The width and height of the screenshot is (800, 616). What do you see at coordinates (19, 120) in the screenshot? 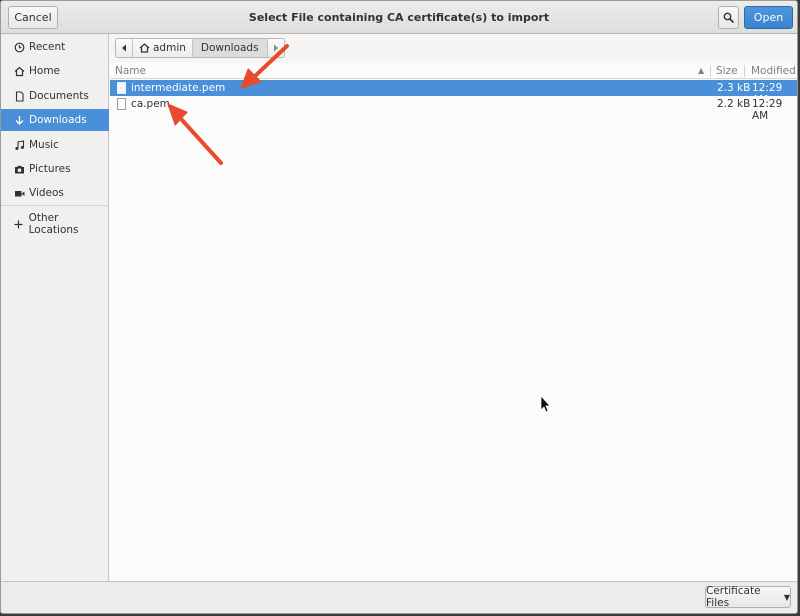
I see `download-icon` at bounding box center [19, 120].